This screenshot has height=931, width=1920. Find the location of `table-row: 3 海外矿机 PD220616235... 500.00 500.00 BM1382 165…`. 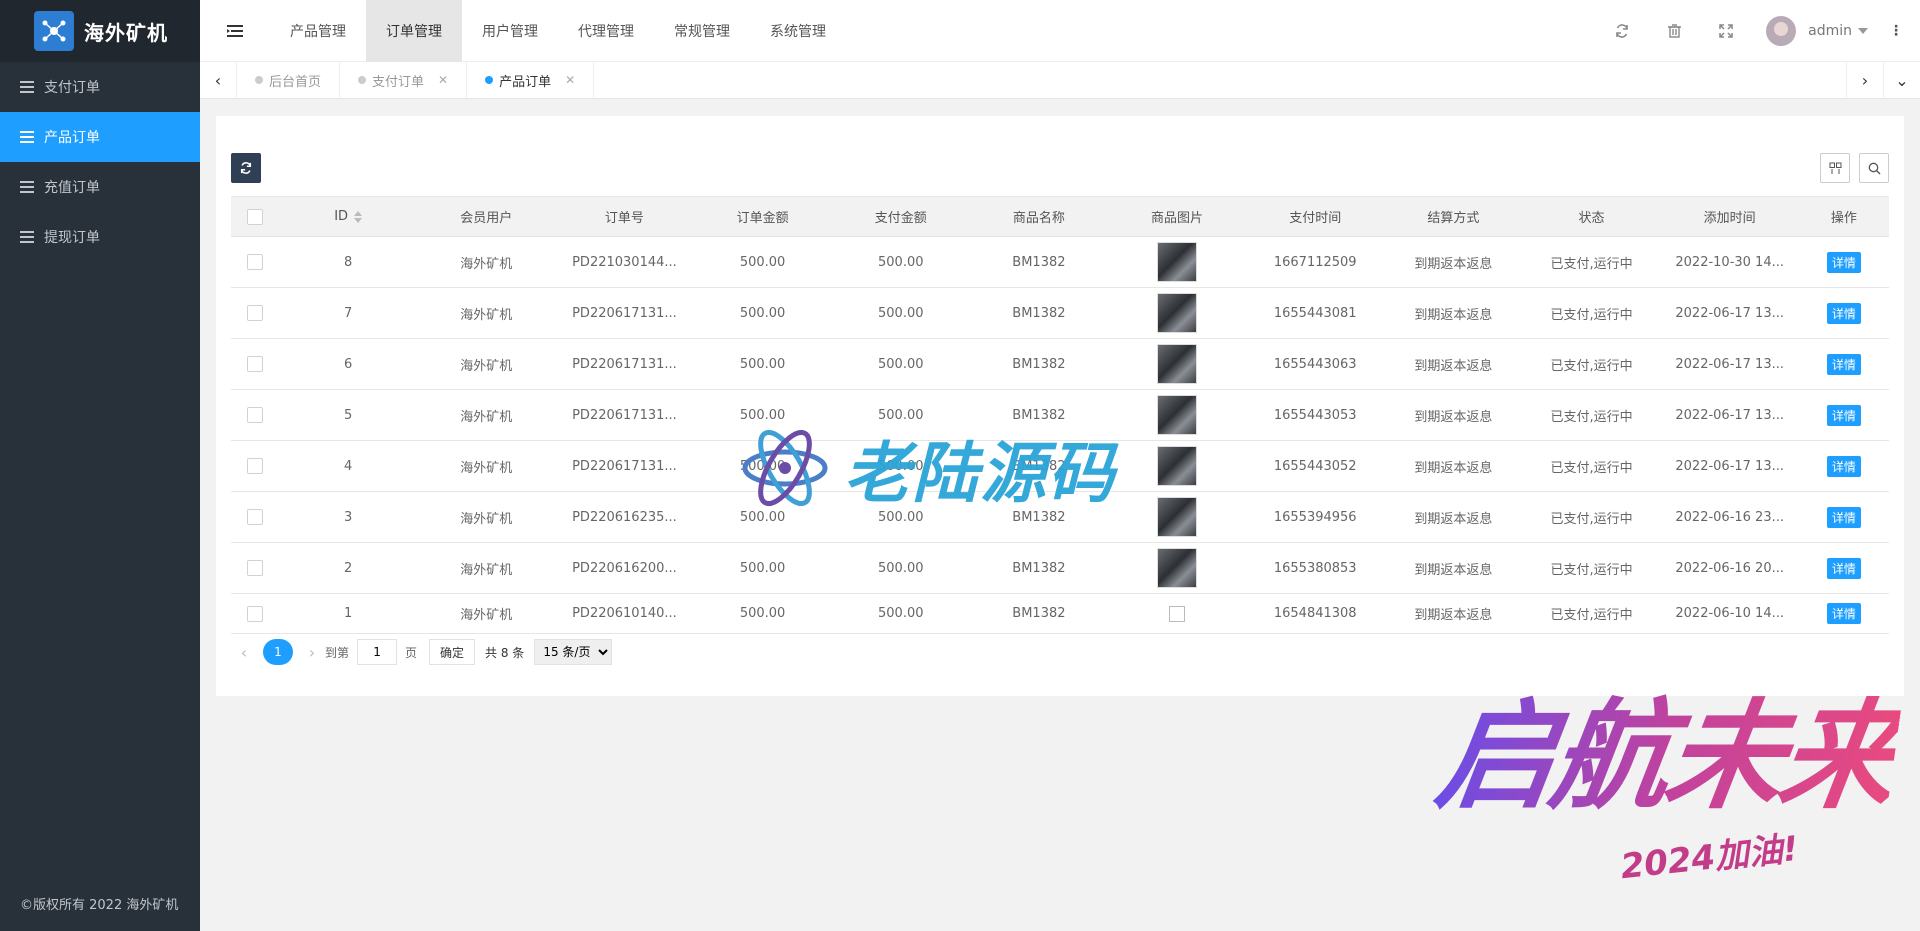

table-row: 3 海外矿机 PD220616235... 500.00 500.00 BM1382 165… is located at coordinates (1060, 517).